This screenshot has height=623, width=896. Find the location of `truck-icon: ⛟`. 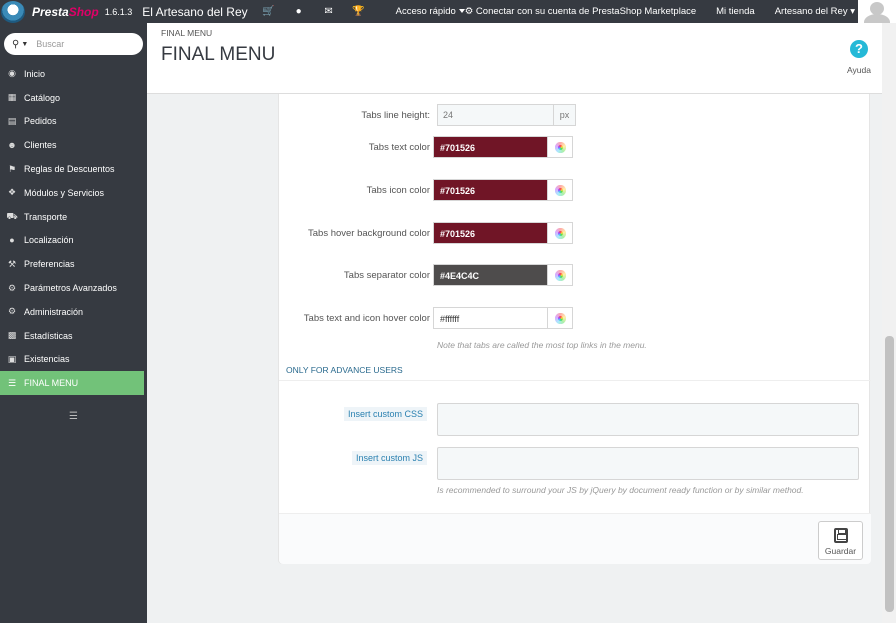

truck-icon: ⛟ is located at coordinates (12, 215).